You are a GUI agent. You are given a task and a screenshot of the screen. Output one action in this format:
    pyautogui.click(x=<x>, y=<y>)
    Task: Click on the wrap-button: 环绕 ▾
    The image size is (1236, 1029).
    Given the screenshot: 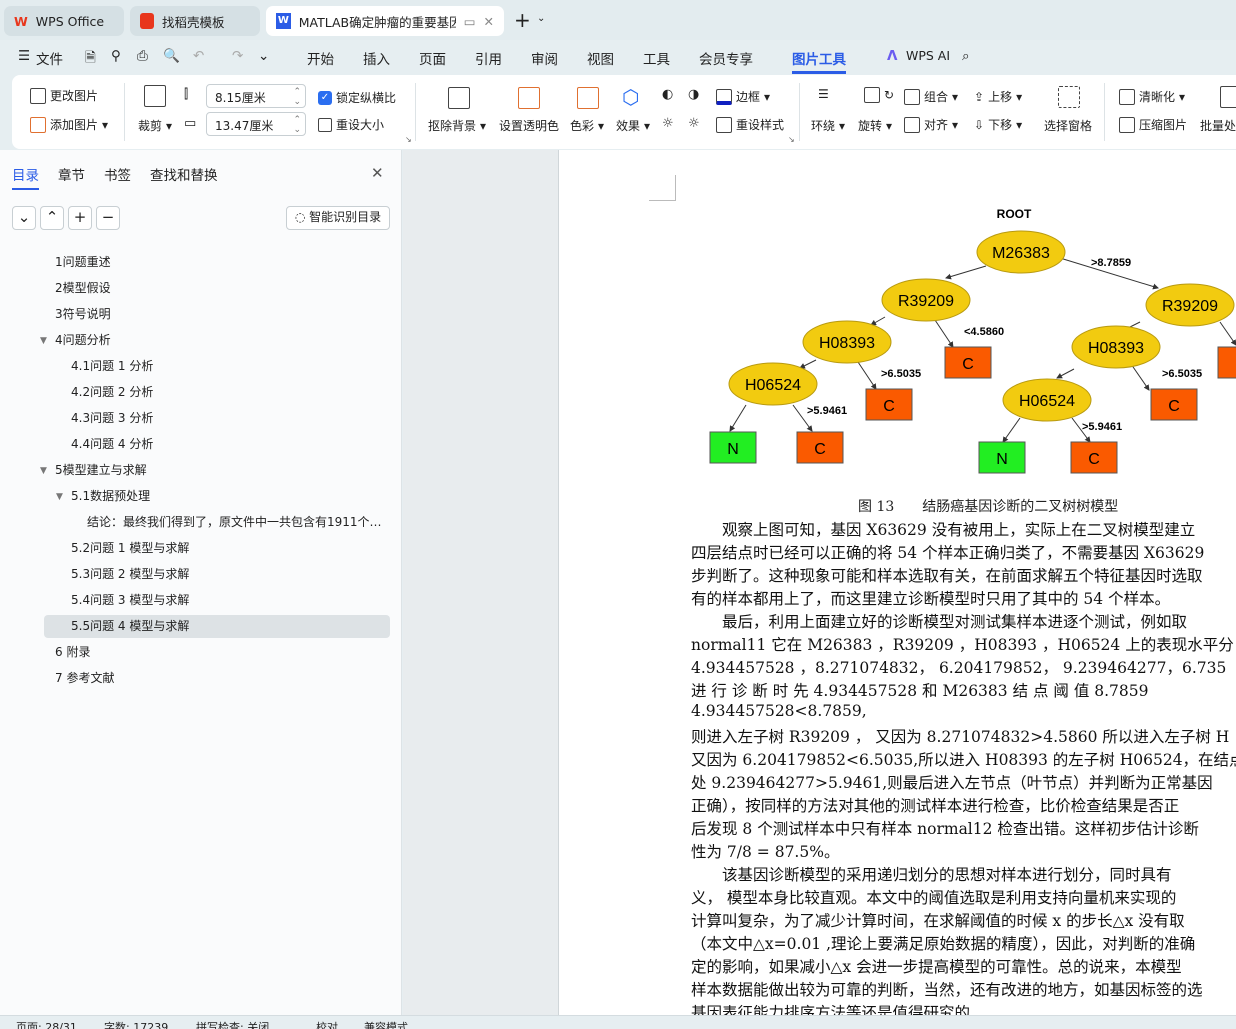 What is the action you would take?
    pyautogui.click(x=828, y=125)
    